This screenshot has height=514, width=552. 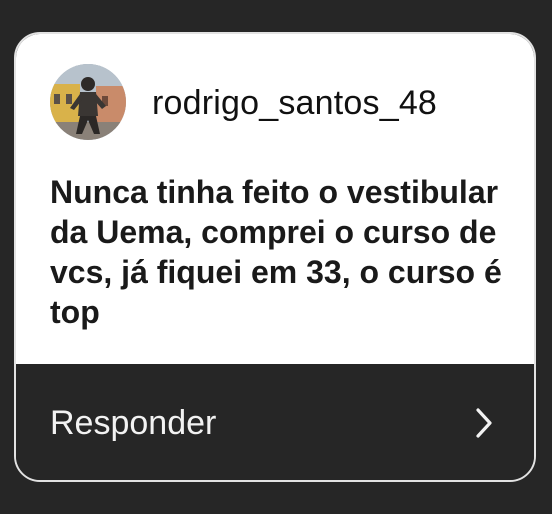 I want to click on avatar, so click(x=88, y=102).